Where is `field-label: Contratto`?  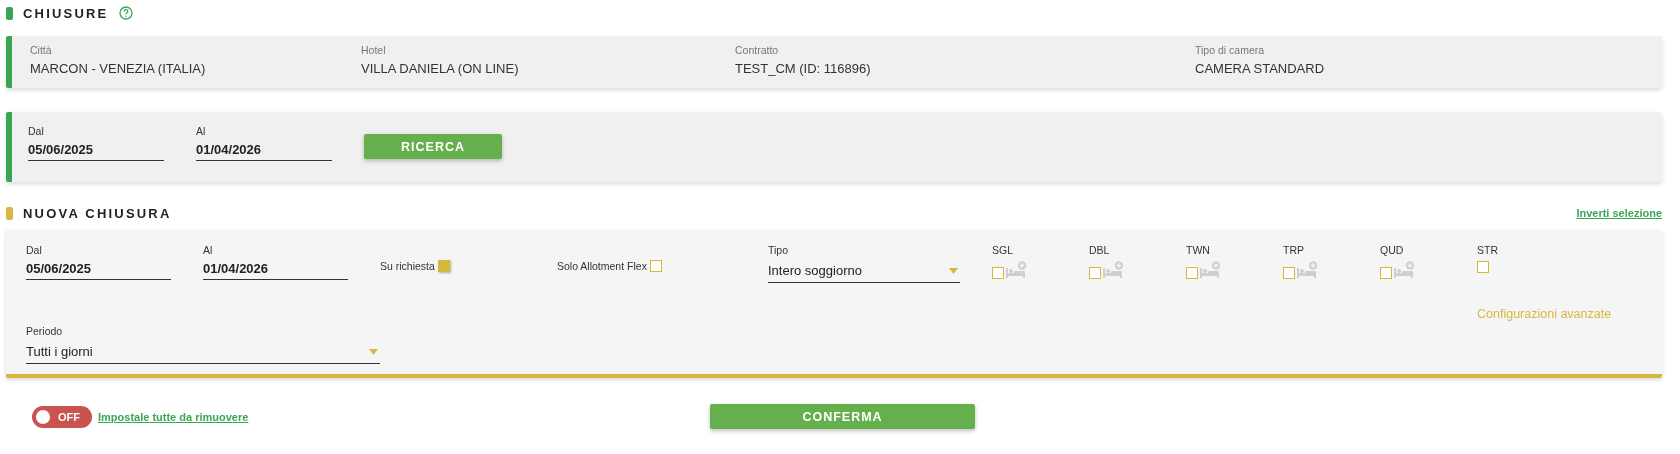
field-label: Contratto is located at coordinates (757, 50).